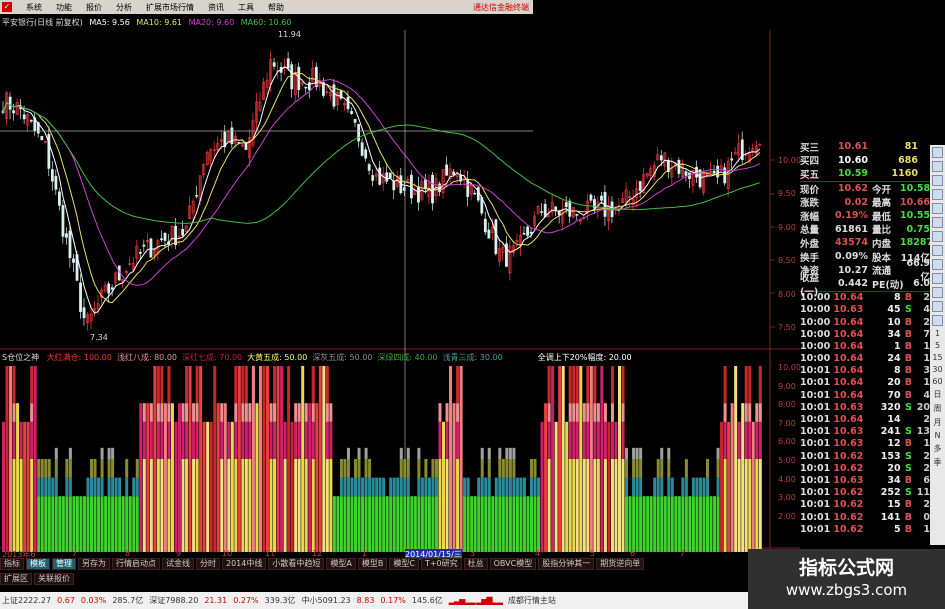  What do you see at coordinates (16, 579) in the screenshot?
I see `extension-tab: 扩展区` at bounding box center [16, 579].